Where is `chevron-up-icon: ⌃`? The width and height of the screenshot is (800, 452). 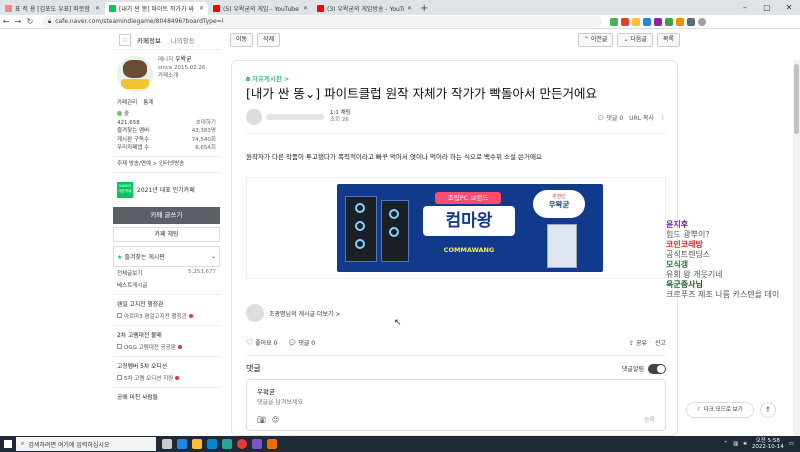
chevron-up-icon: ⌃ is located at coordinates (587, 39).